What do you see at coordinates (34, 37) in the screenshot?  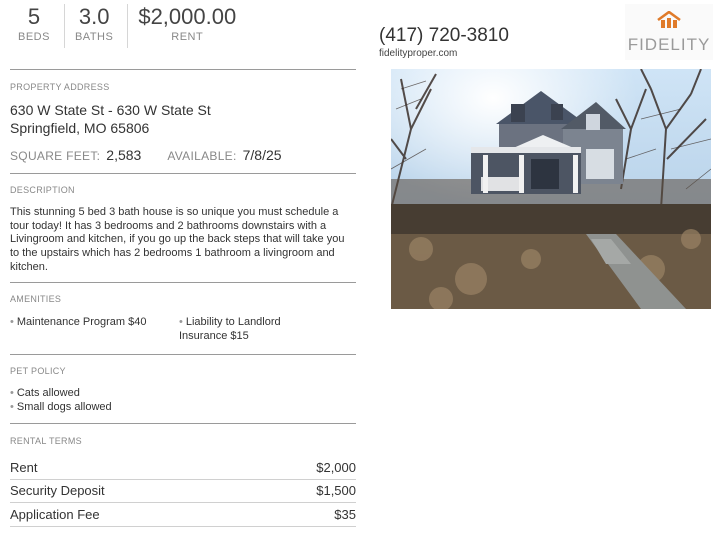 I see `beds-label: BEDS` at bounding box center [34, 37].